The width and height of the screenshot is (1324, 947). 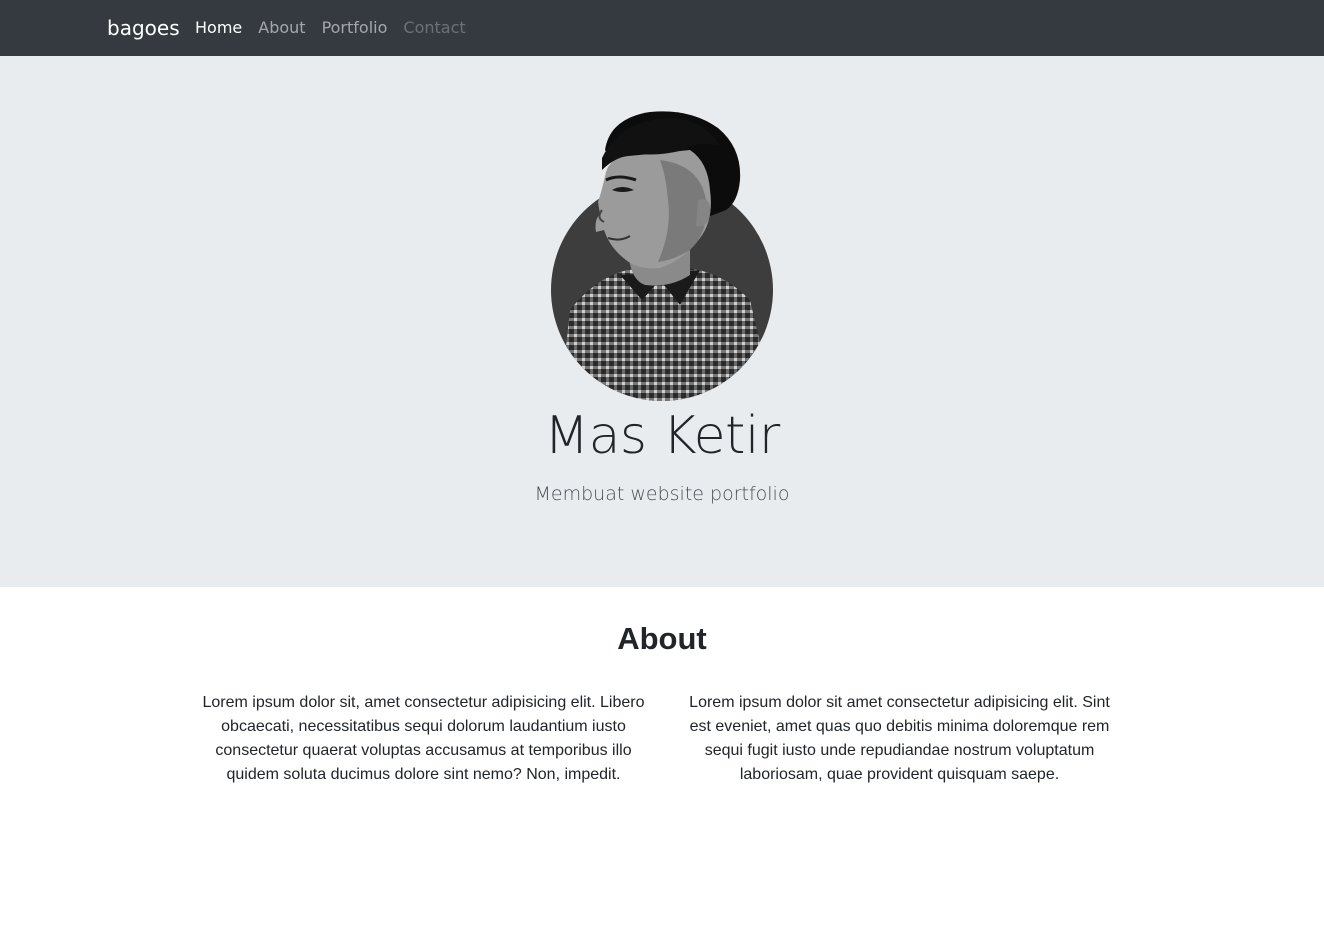 I want to click on nav-link-portfolio: Portfolio, so click(x=355, y=28).